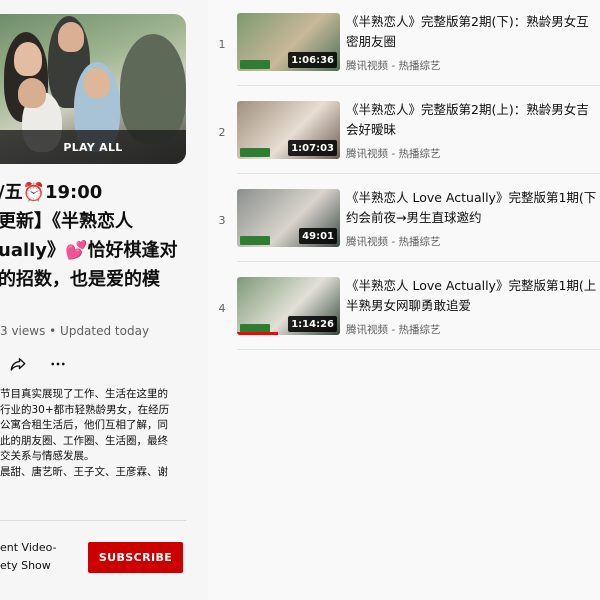 This screenshot has width=600, height=600. What do you see at coordinates (409, 305) in the screenshot?
I see `video-title-line: 半熟男女网聊勇敢追爱` at bounding box center [409, 305].